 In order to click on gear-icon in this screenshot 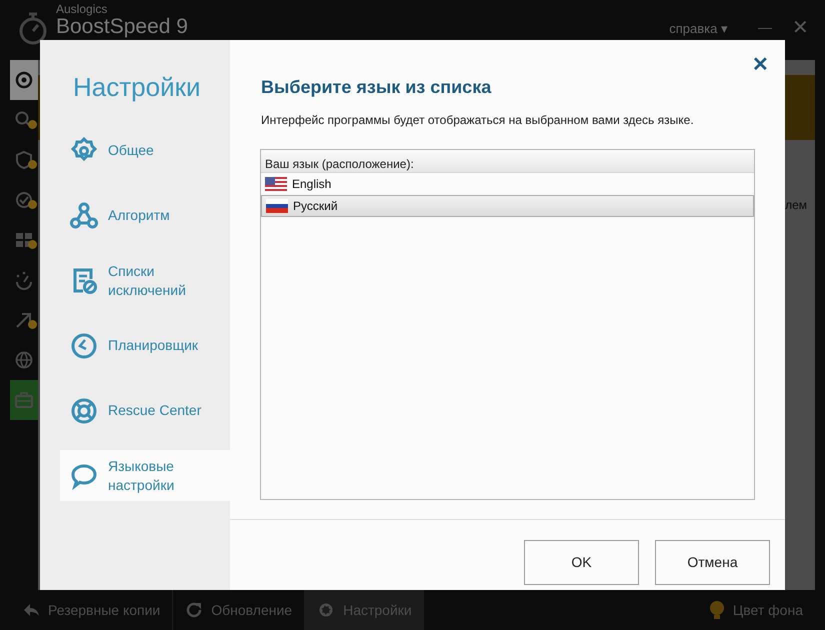, I will do `click(326, 610)`.